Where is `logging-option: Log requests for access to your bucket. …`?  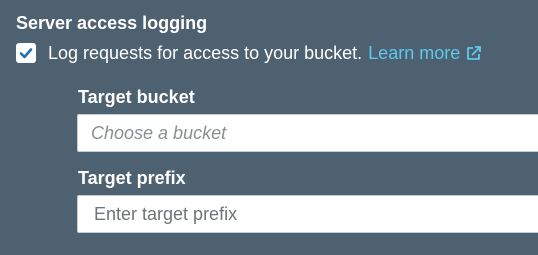 logging-option: Log requests for access to your bucket. … is located at coordinates (249, 53).